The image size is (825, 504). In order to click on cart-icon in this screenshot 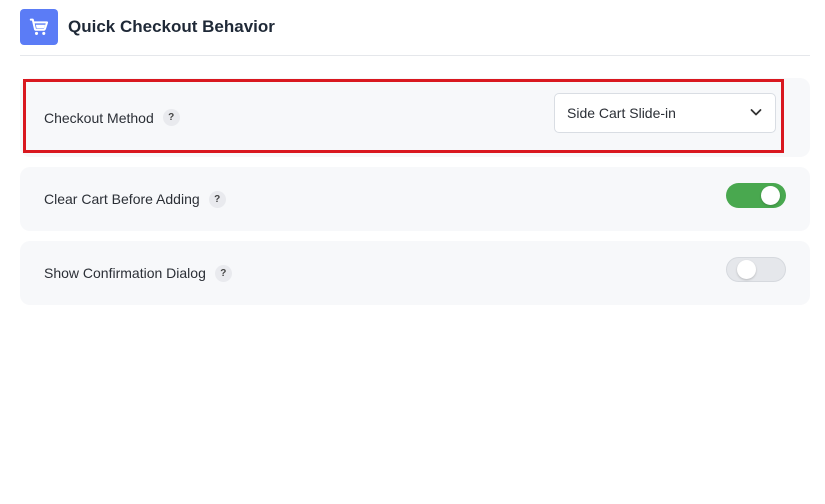, I will do `click(39, 26)`.